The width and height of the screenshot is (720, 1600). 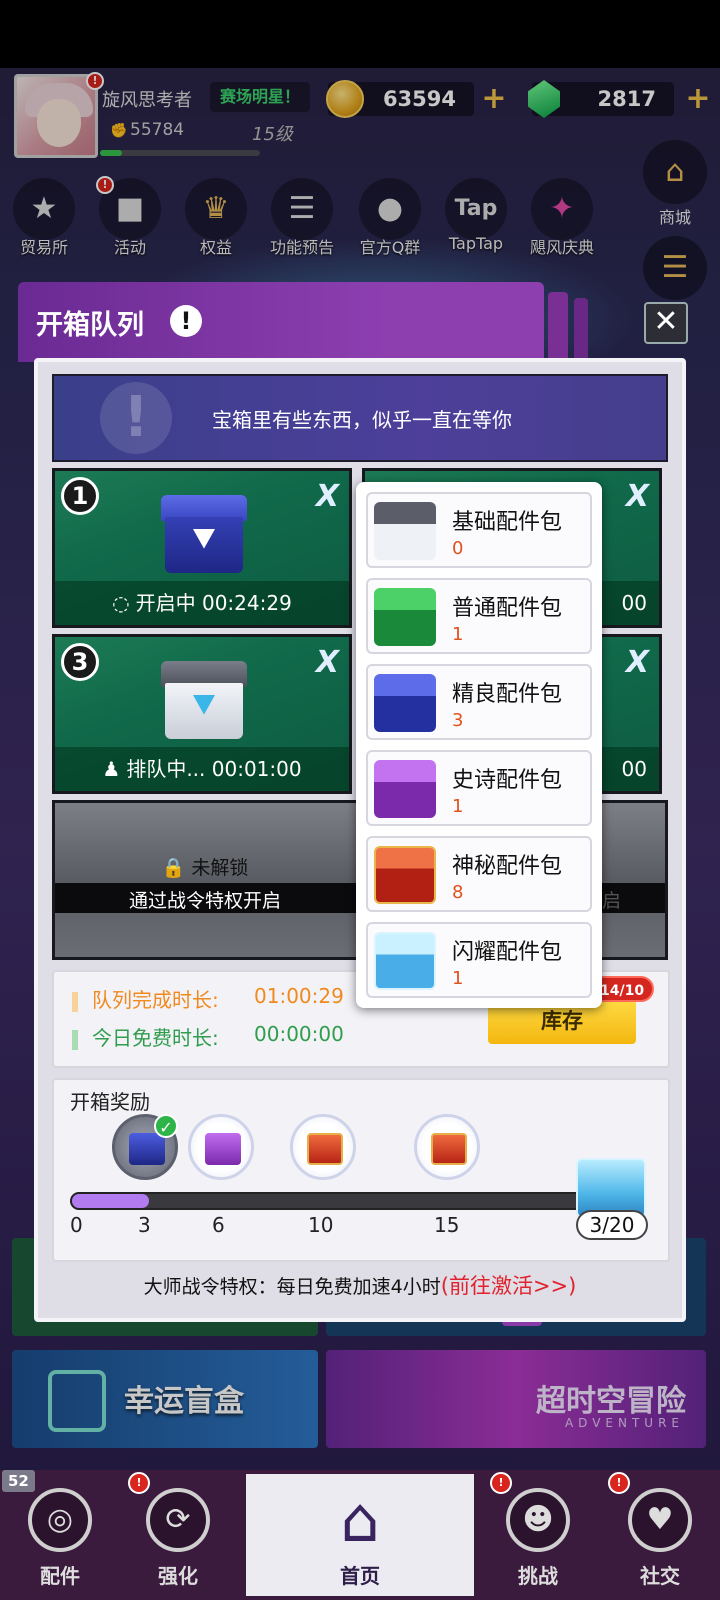 What do you see at coordinates (619, 1483) in the screenshot?
I see `social-alert-badge: !` at bounding box center [619, 1483].